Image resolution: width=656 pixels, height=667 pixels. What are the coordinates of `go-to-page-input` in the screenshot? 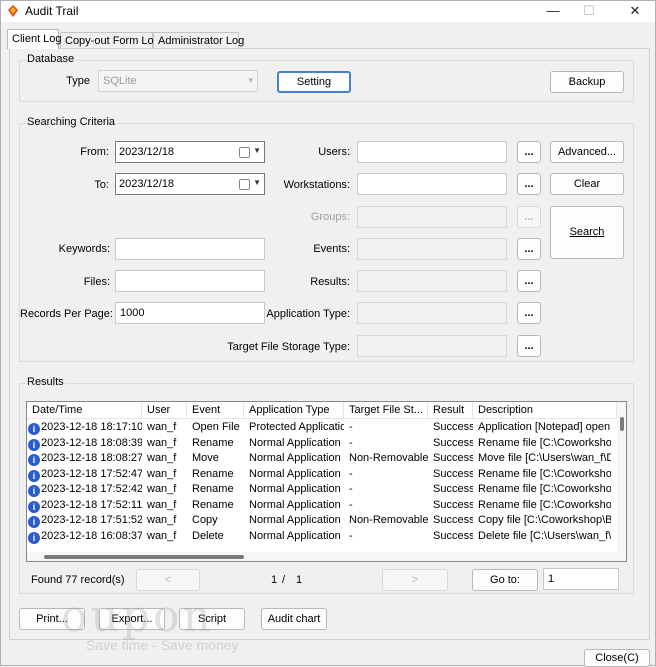 It's located at (581, 579).